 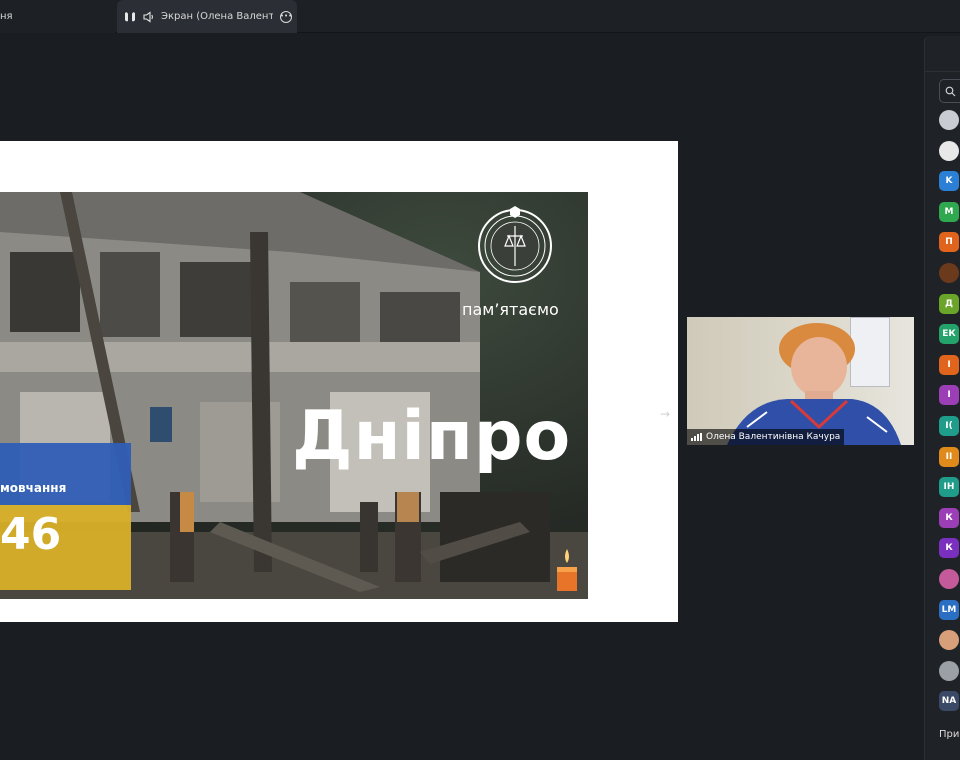 What do you see at coordinates (31, 534) in the screenshot?
I see `flag-number: 46` at bounding box center [31, 534].